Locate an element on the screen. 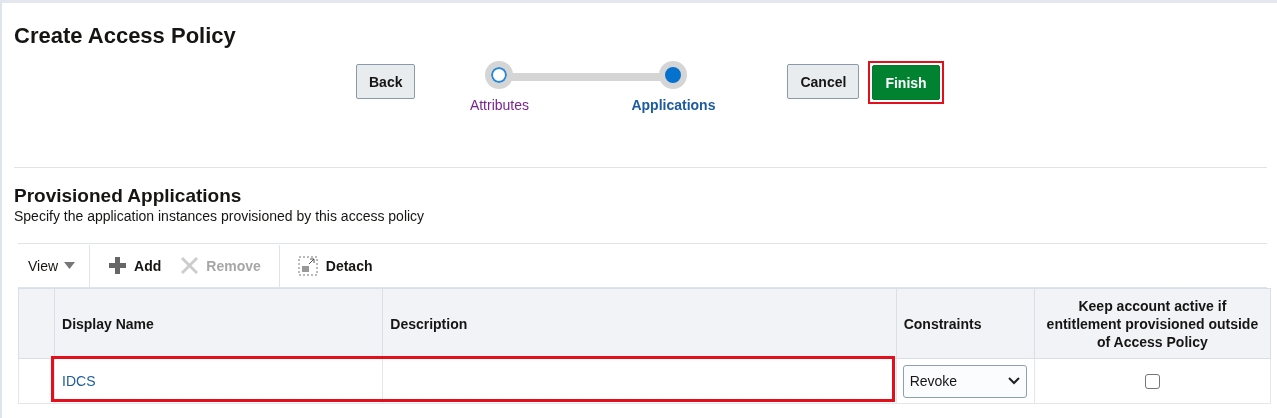  constraint-select: Revoke is located at coordinates (964, 381).